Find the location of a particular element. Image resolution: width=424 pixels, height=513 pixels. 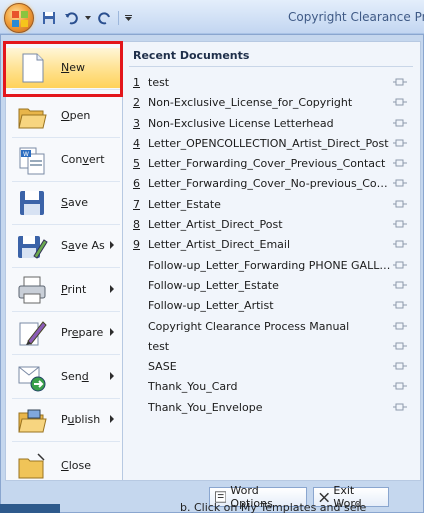

publish-icon is located at coordinates (32, 421).